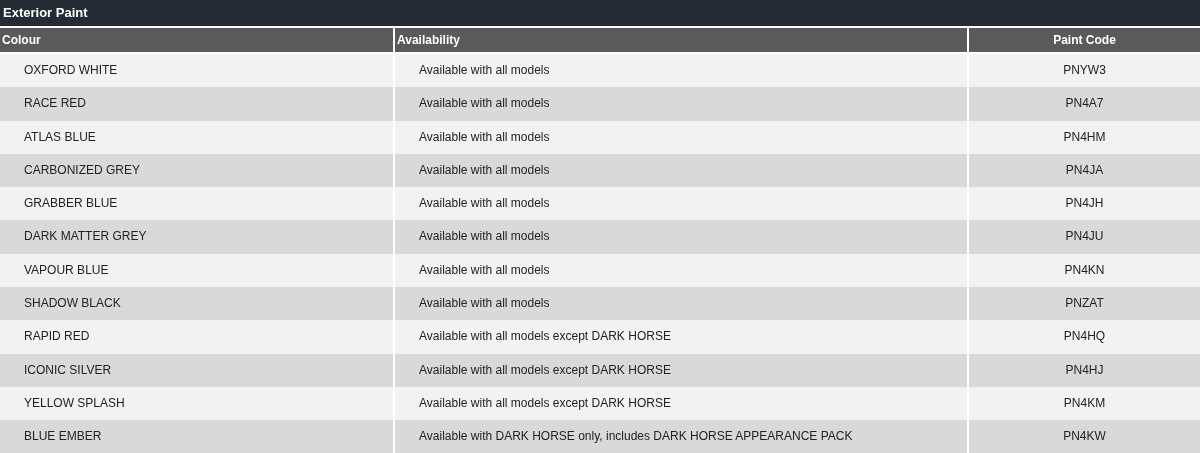 The image size is (1200, 453). I want to click on table-cell: Available with DARK HORSE only, includes DARK HORSE APPEARANCE PACK, so click(681, 436).